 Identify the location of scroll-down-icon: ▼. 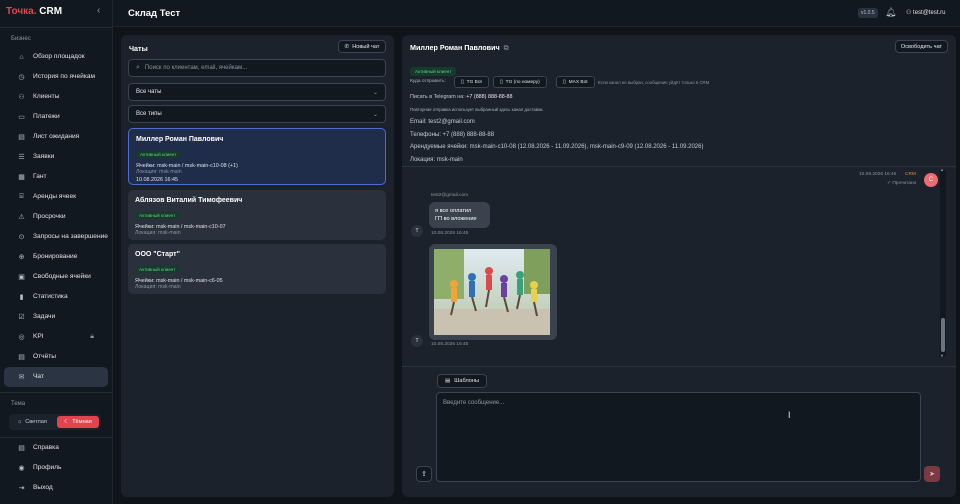
(942, 355).